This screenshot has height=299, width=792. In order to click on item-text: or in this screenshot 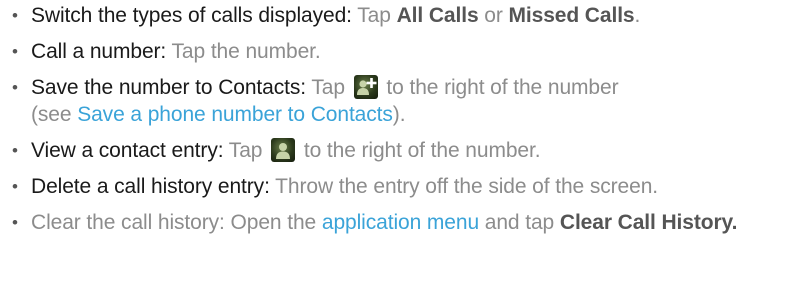, I will do `click(493, 15)`.